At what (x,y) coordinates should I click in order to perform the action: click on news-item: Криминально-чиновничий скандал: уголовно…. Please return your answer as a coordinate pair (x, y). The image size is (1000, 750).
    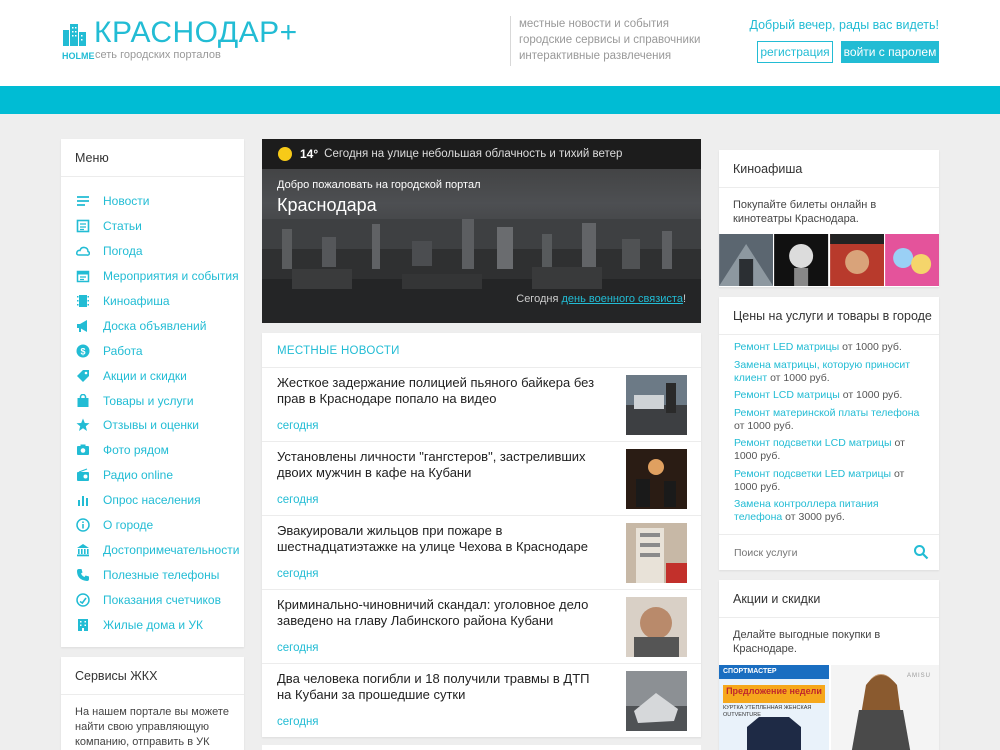
    Looking at the image, I should click on (481, 626).